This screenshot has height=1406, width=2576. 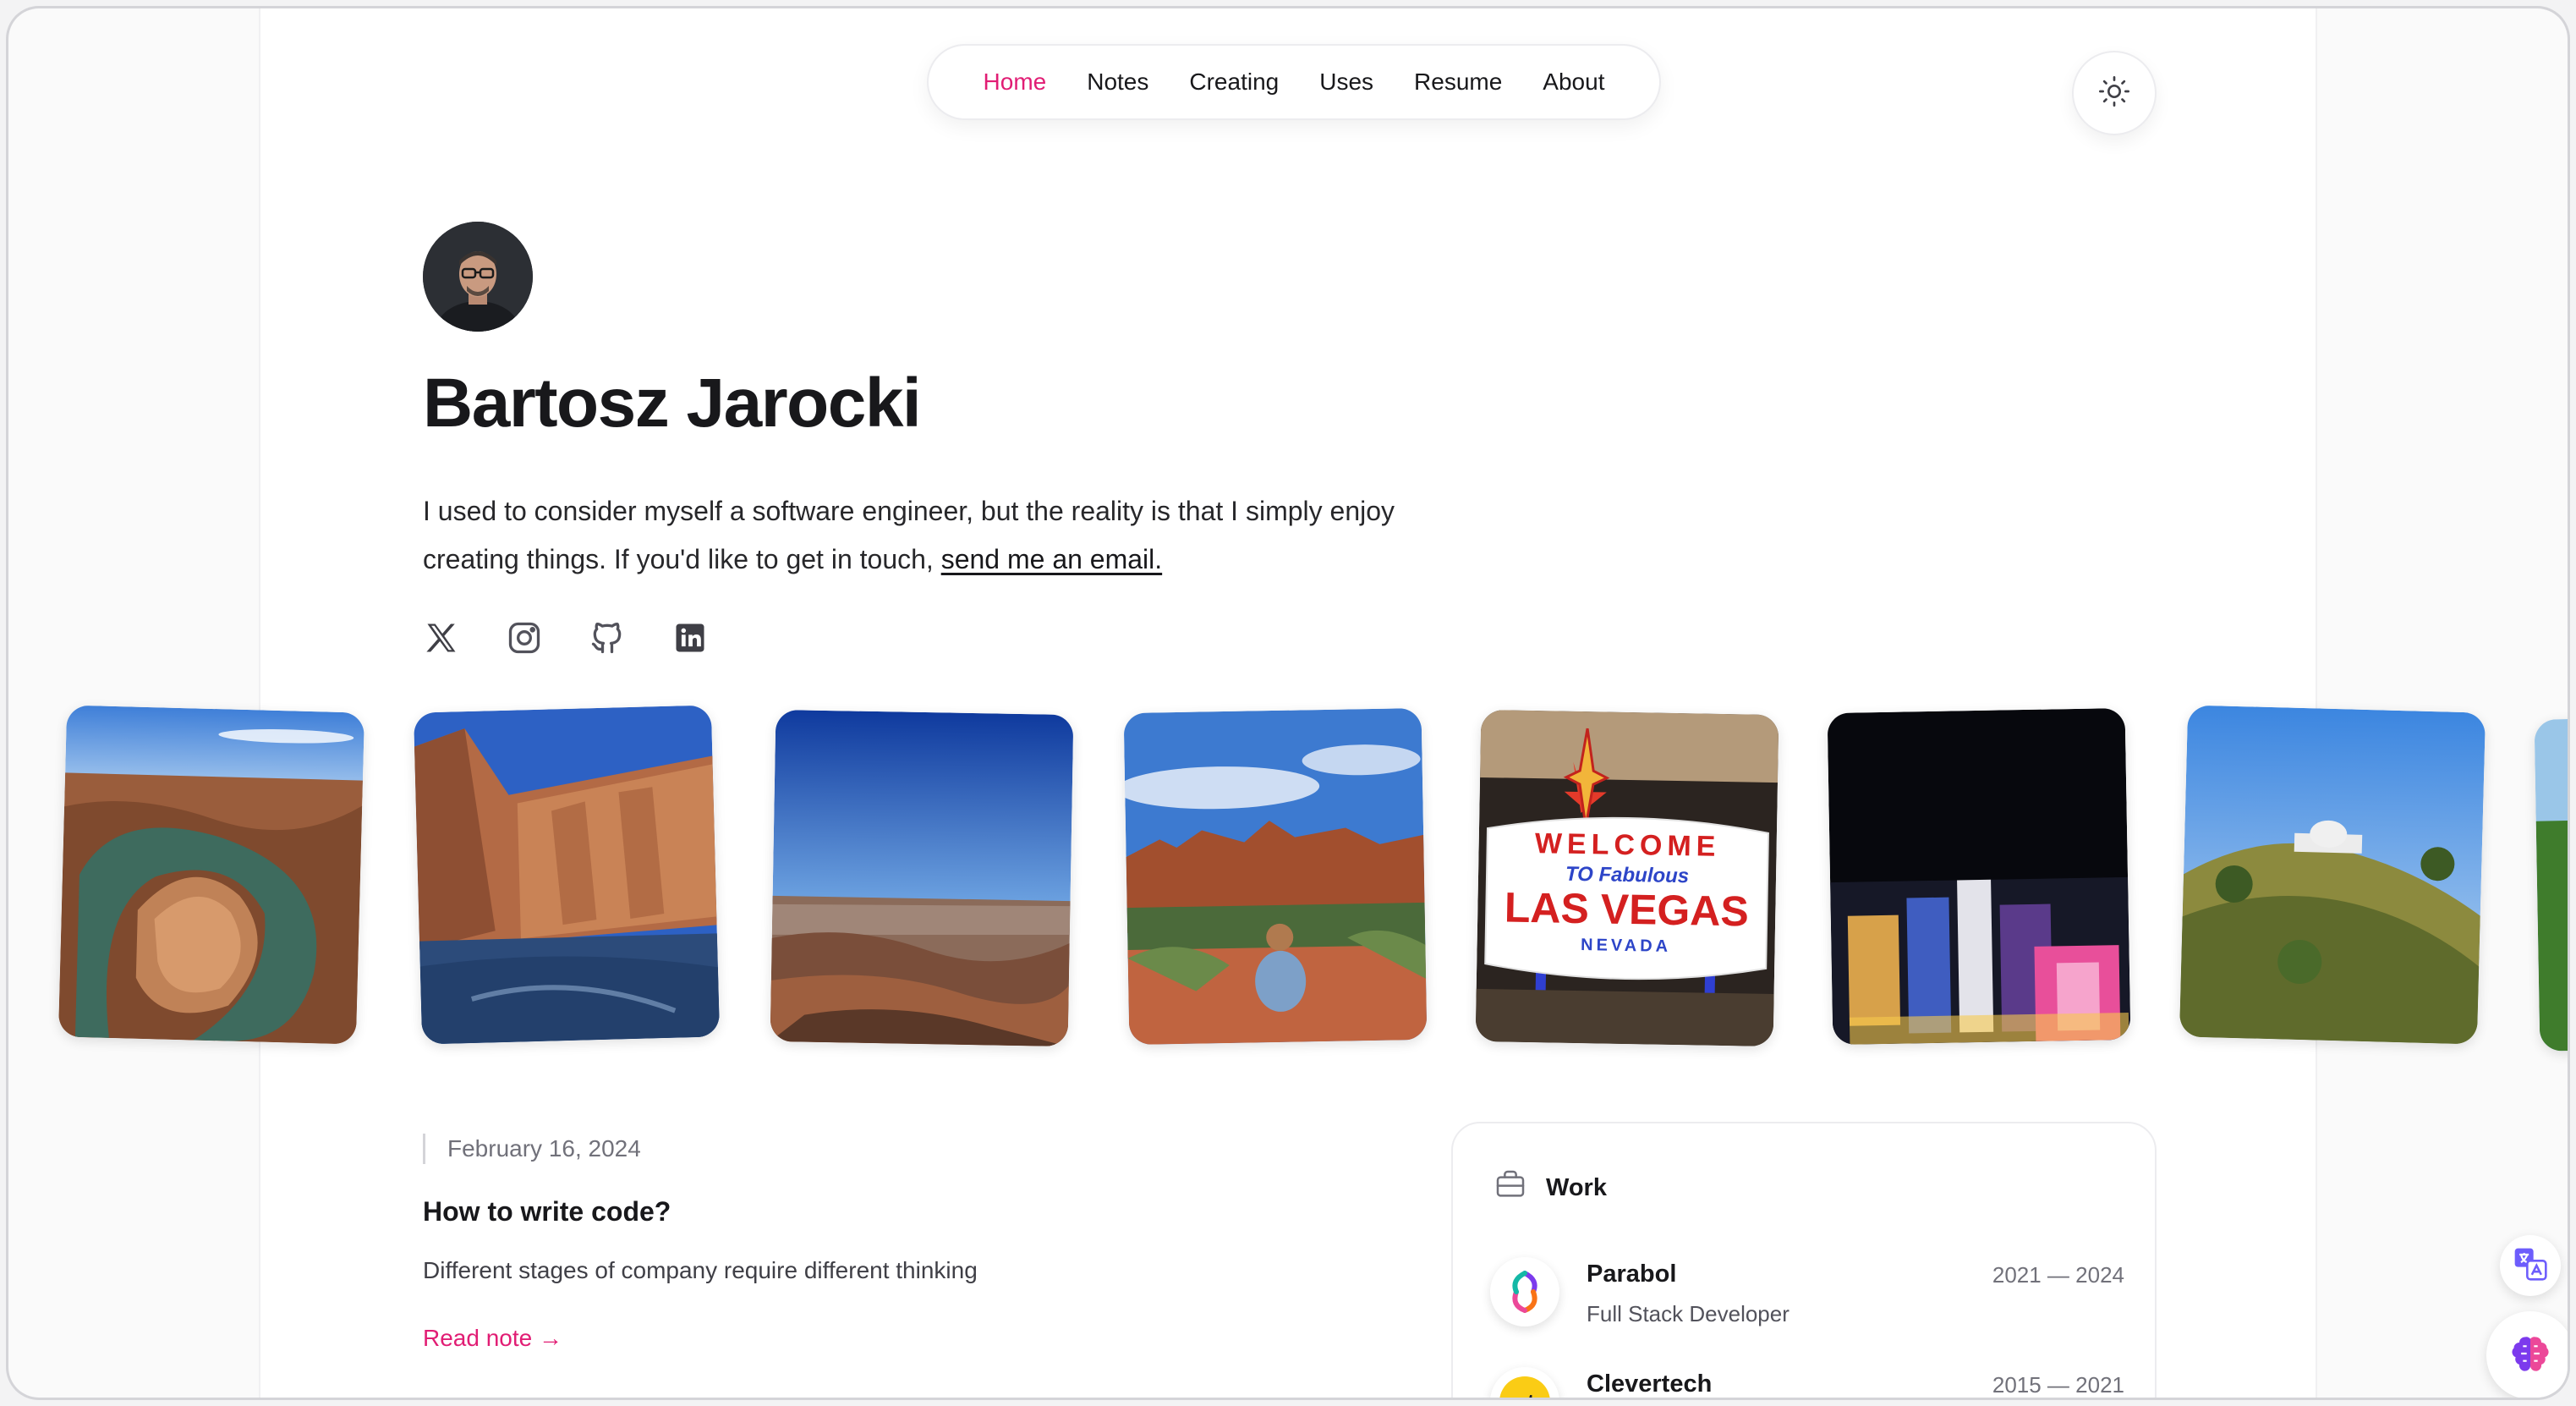 I want to click on photo-griffith-observatory, so click(x=2332, y=875).